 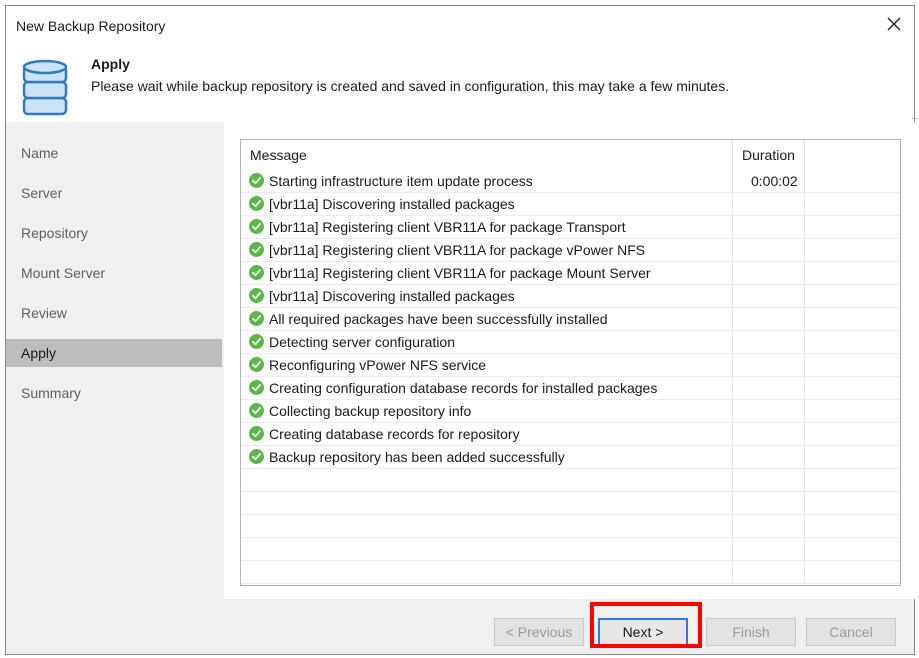 I want to click on sidebar-item-label: Review, so click(x=44, y=313).